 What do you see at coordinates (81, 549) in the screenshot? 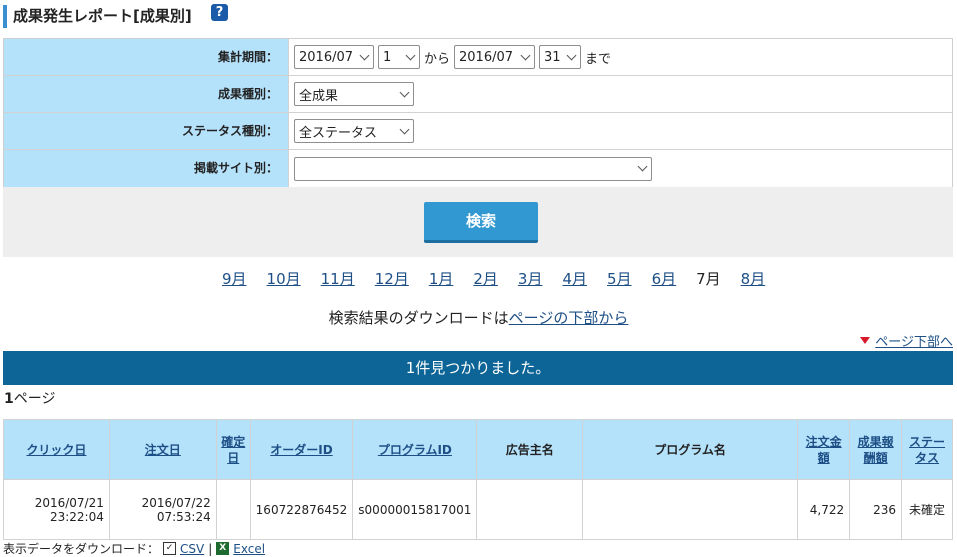
I see `download-label: 表示データをダウンロード：` at bounding box center [81, 549].